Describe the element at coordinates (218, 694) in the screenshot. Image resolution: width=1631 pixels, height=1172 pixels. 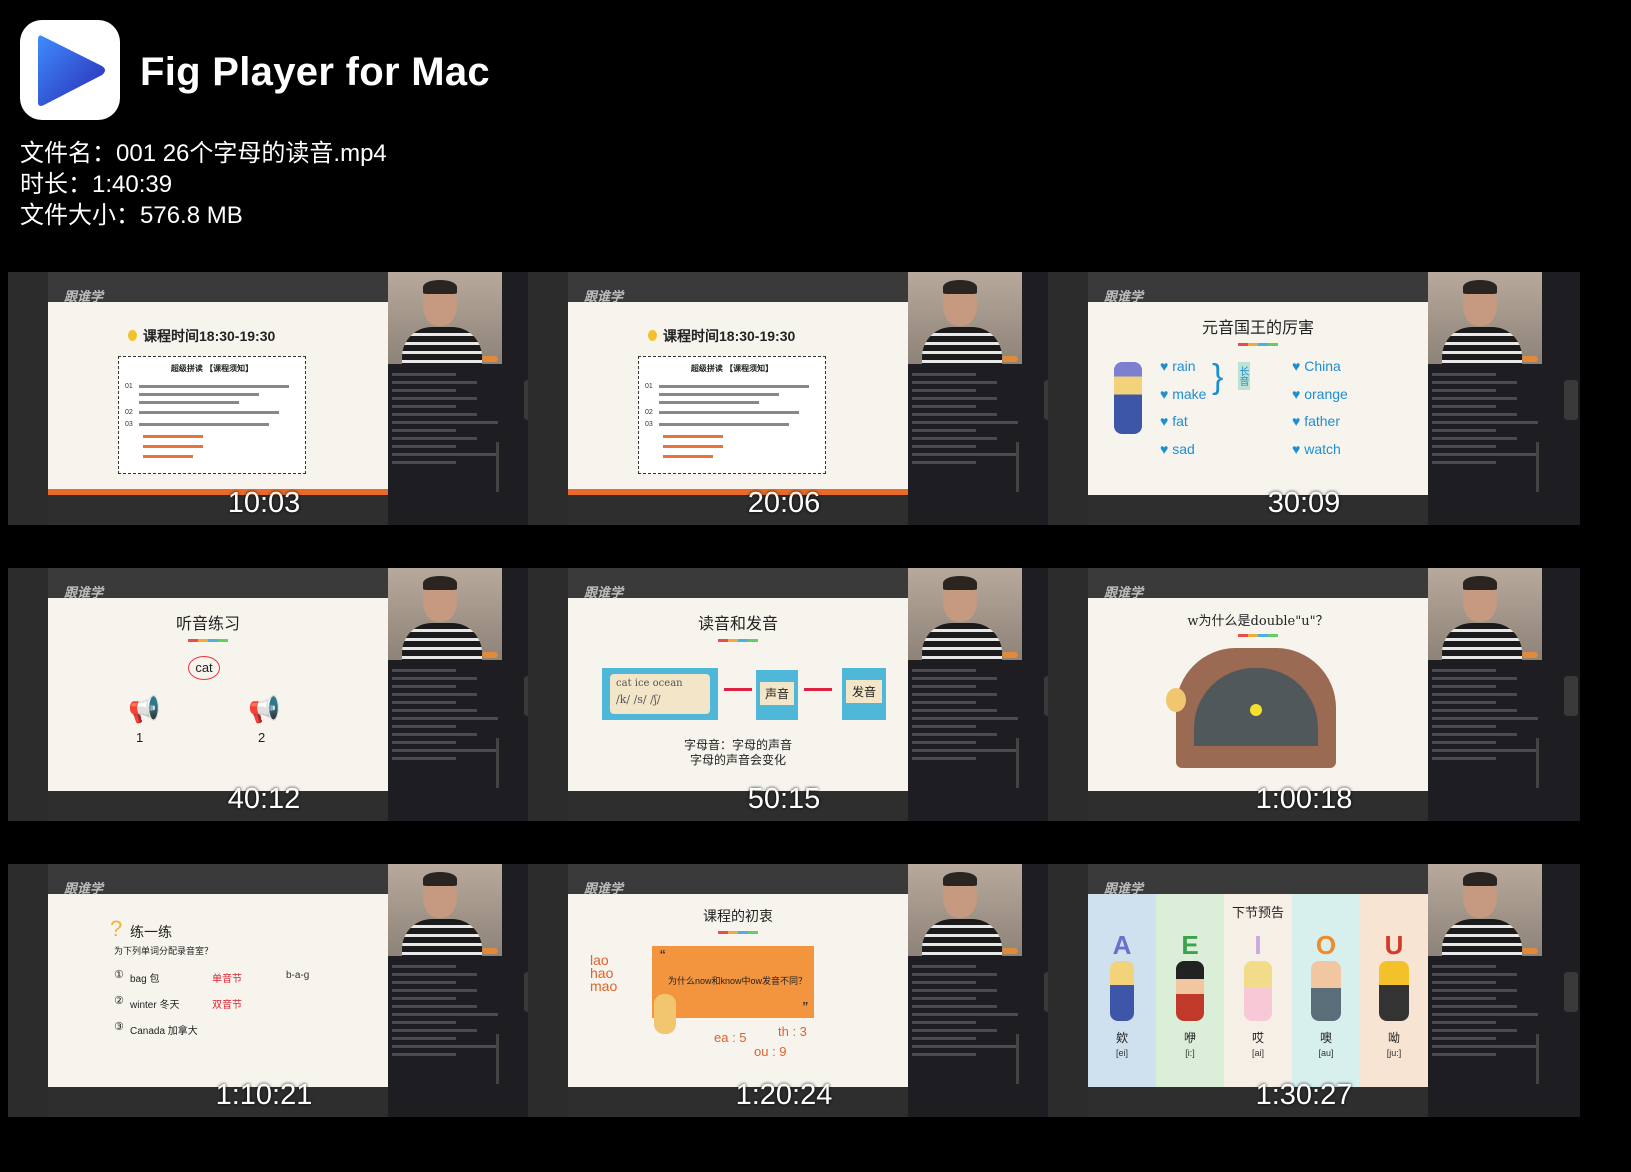
I see `slide: 听音练习 cat 📢 📢 1 2` at that location.